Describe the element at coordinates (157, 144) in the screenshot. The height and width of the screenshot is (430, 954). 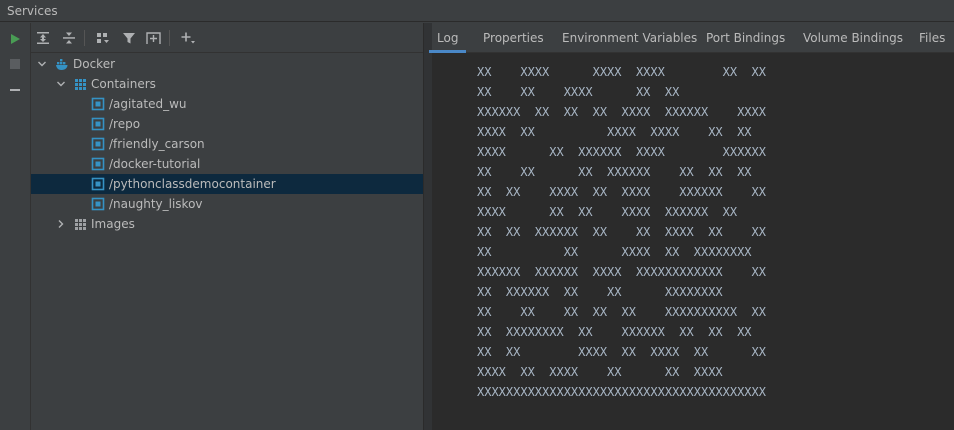
I see `container-label: /friendly_carson` at that location.